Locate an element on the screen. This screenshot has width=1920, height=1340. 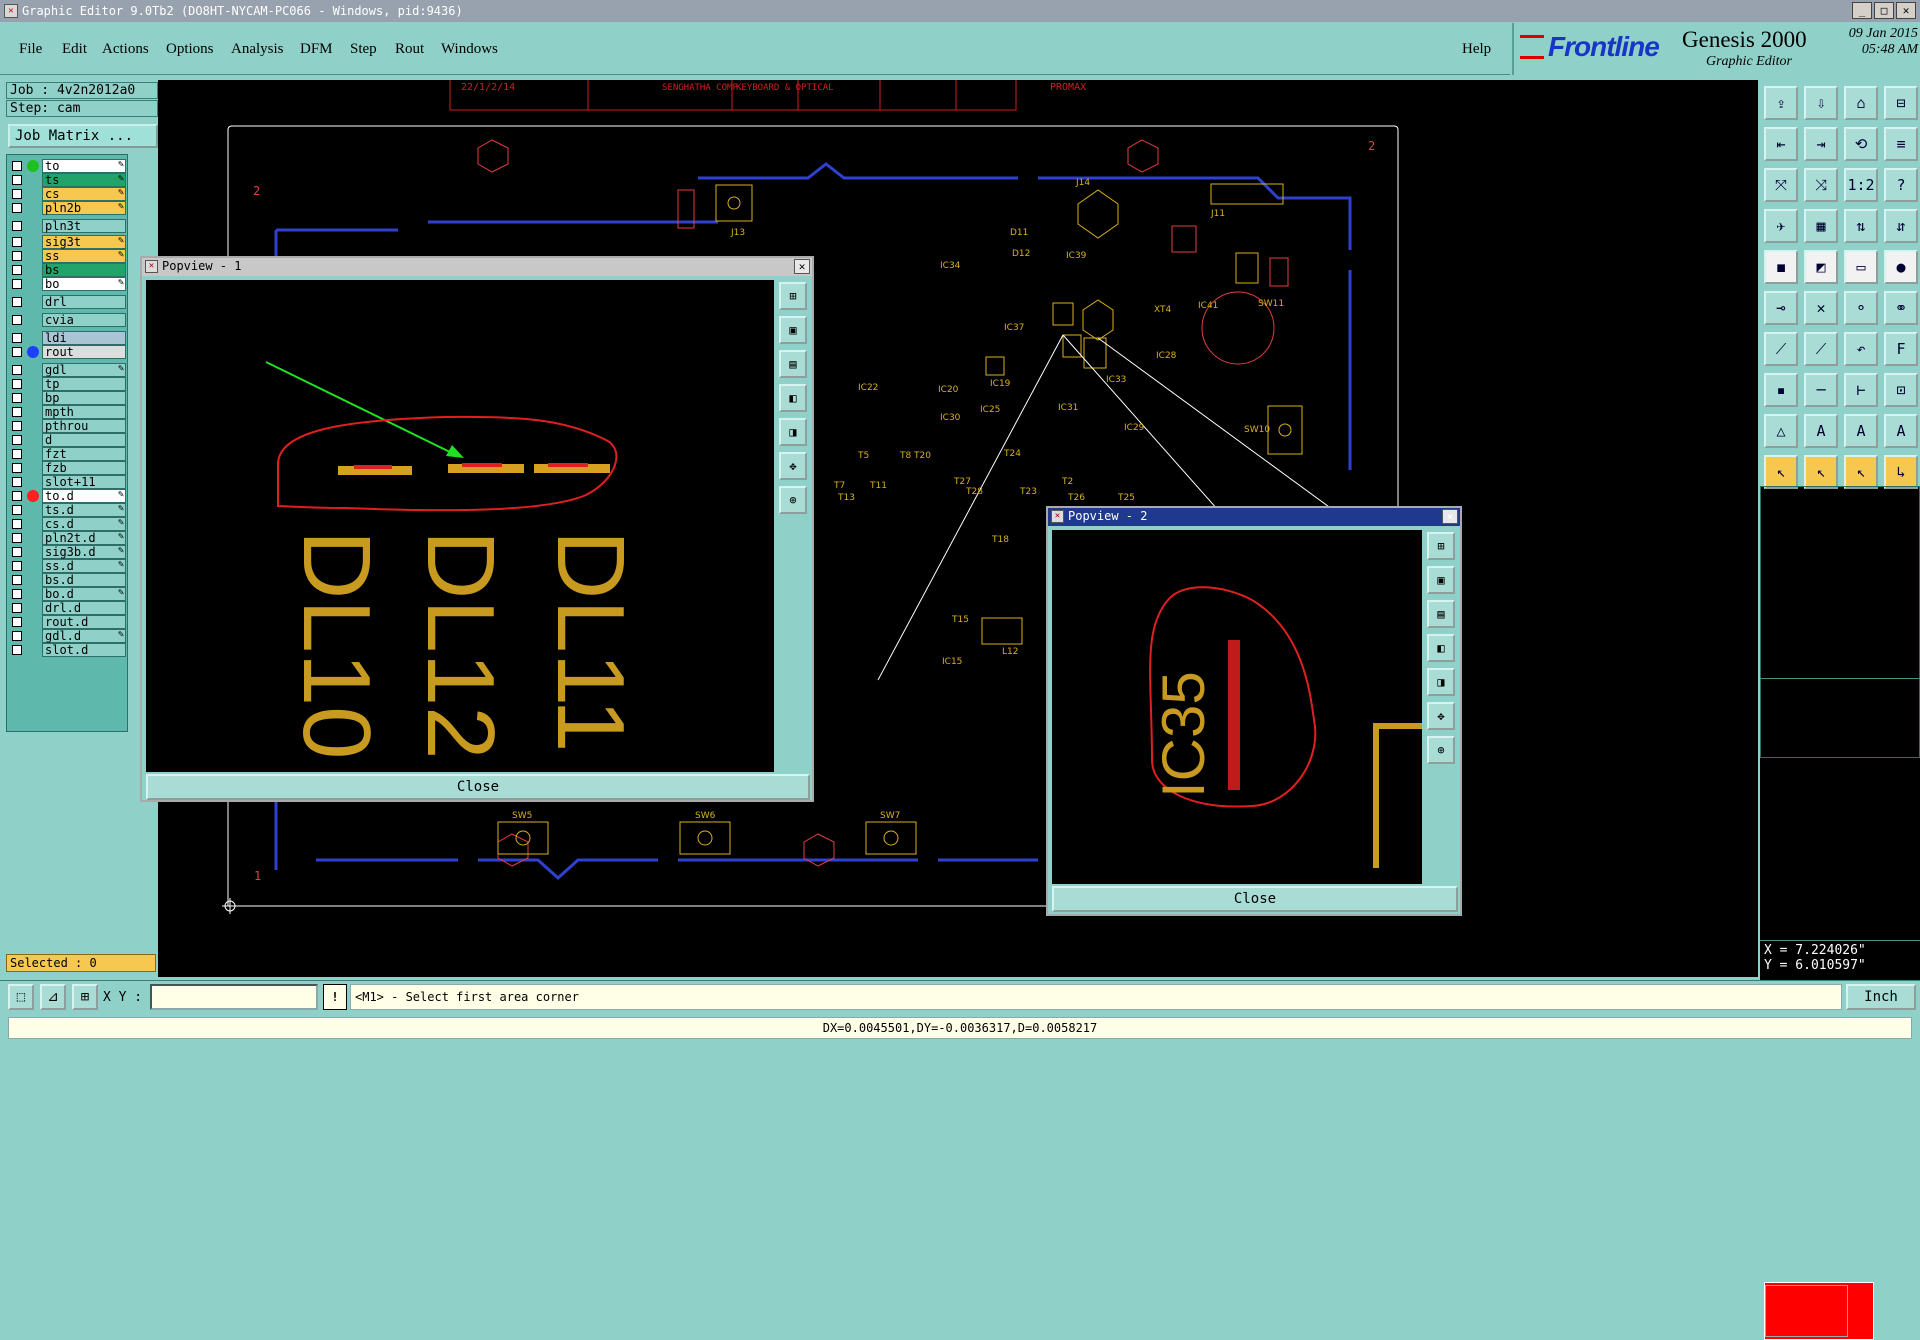
layer-name: cs.d is located at coordinates (84, 524).